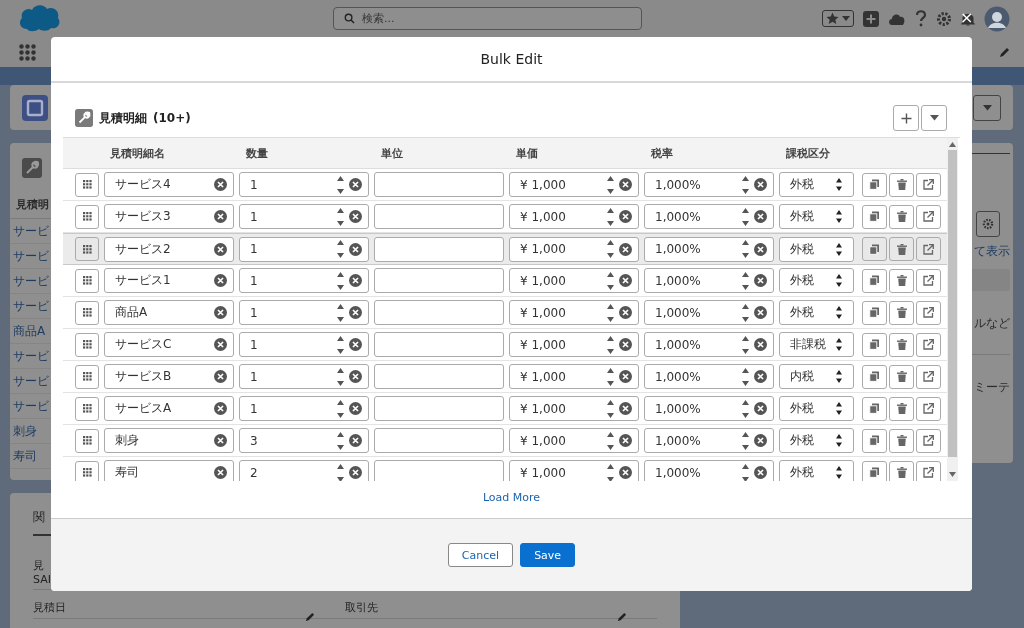 The image size is (1024, 628). What do you see at coordinates (997, 18) in the screenshot?
I see `avatar-icon` at bounding box center [997, 18].